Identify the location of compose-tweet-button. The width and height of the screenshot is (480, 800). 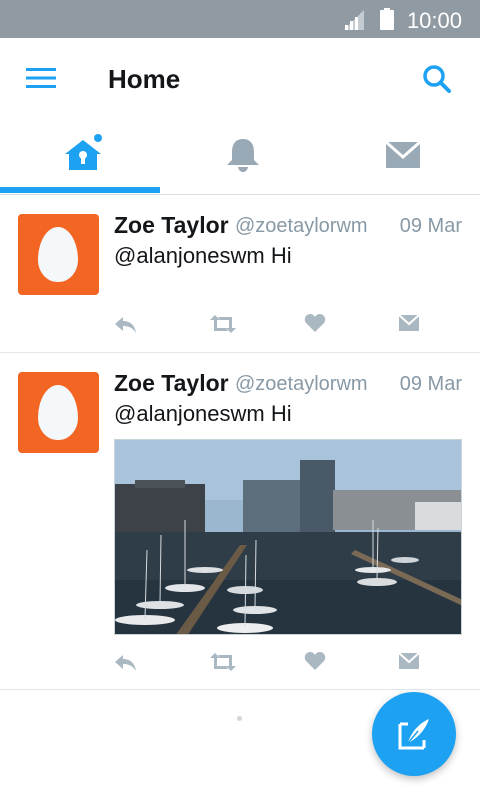
(414, 734).